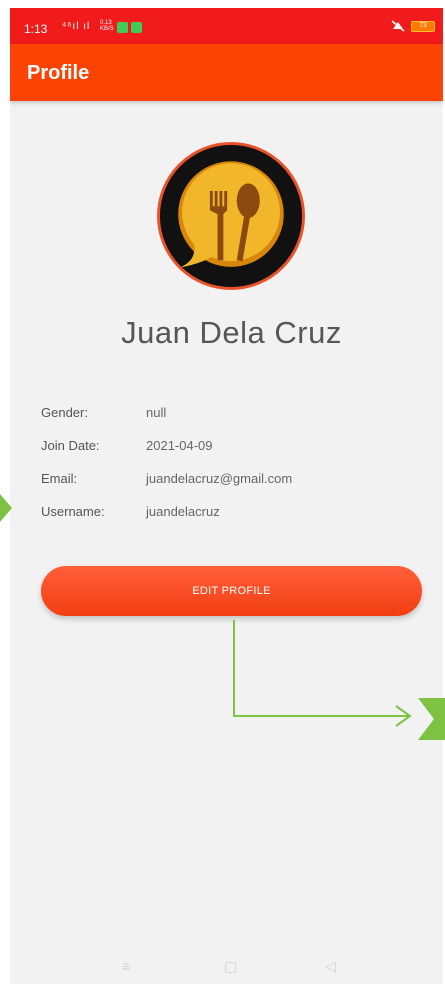 Image resolution: width=445 pixels, height=984 pixels. What do you see at coordinates (58, 73) in the screenshot?
I see `page-title: Profile` at bounding box center [58, 73].